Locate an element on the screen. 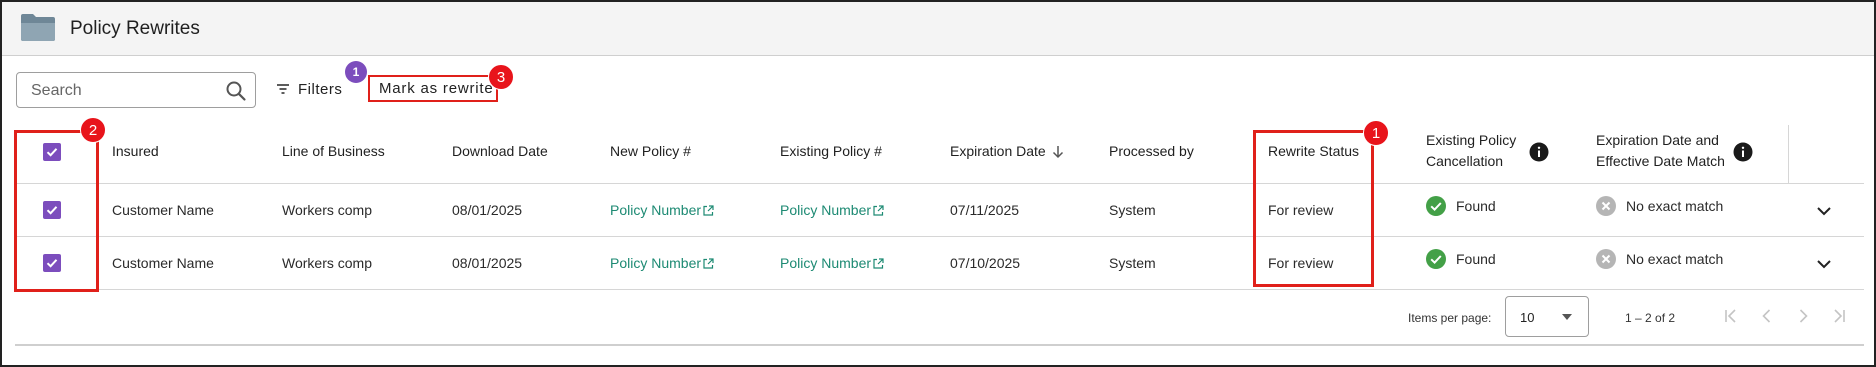 This screenshot has width=1876, height=367. search-box is located at coordinates (136, 90).